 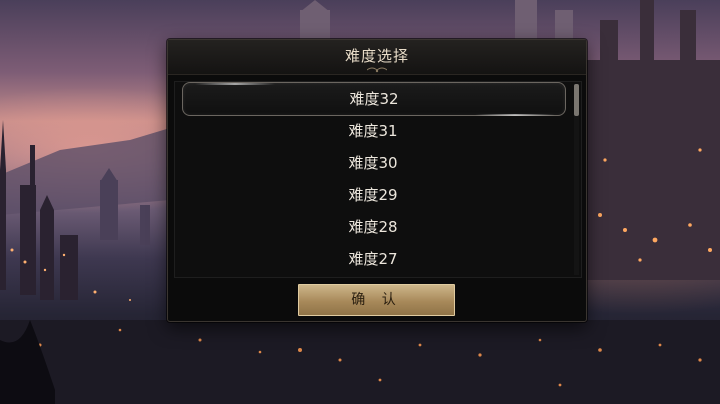 What do you see at coordinates (373, 163) in the screenshot?
I see `list-item-difficulty-30: 难度30` at bounding box center [373, 163].